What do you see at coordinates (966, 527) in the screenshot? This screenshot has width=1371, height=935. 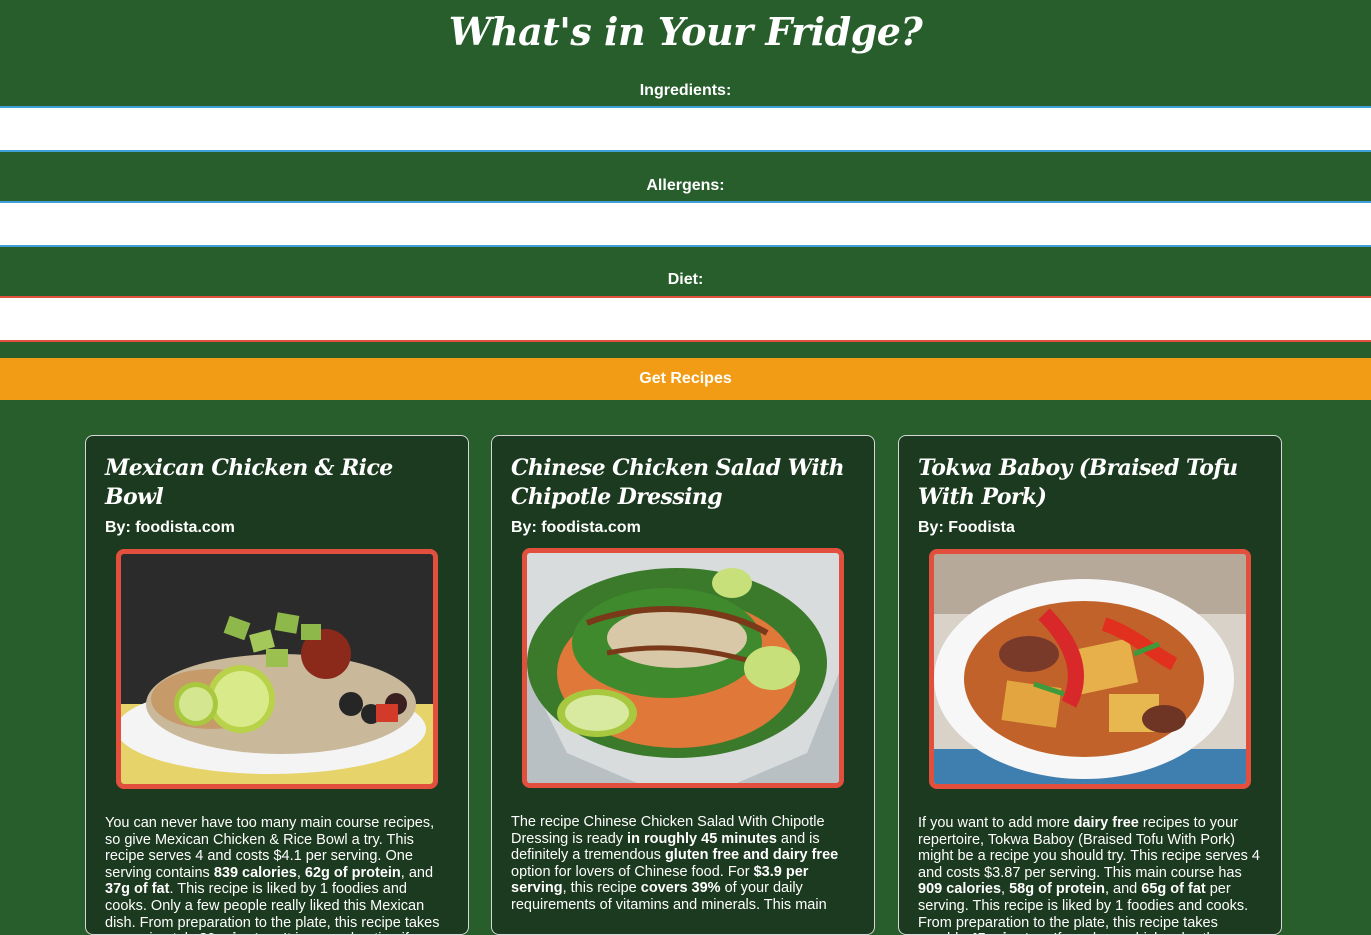 I see `recipe-source: By: Foodista` at bounding box center [966, 527].